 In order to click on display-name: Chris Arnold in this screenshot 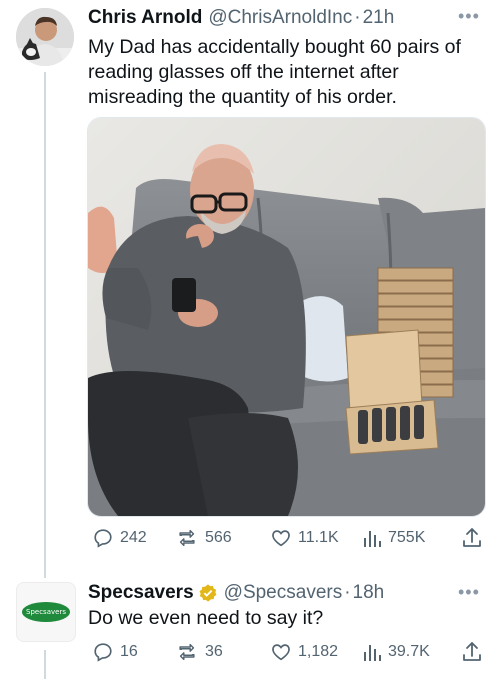, I will do `click(145, 18)`.